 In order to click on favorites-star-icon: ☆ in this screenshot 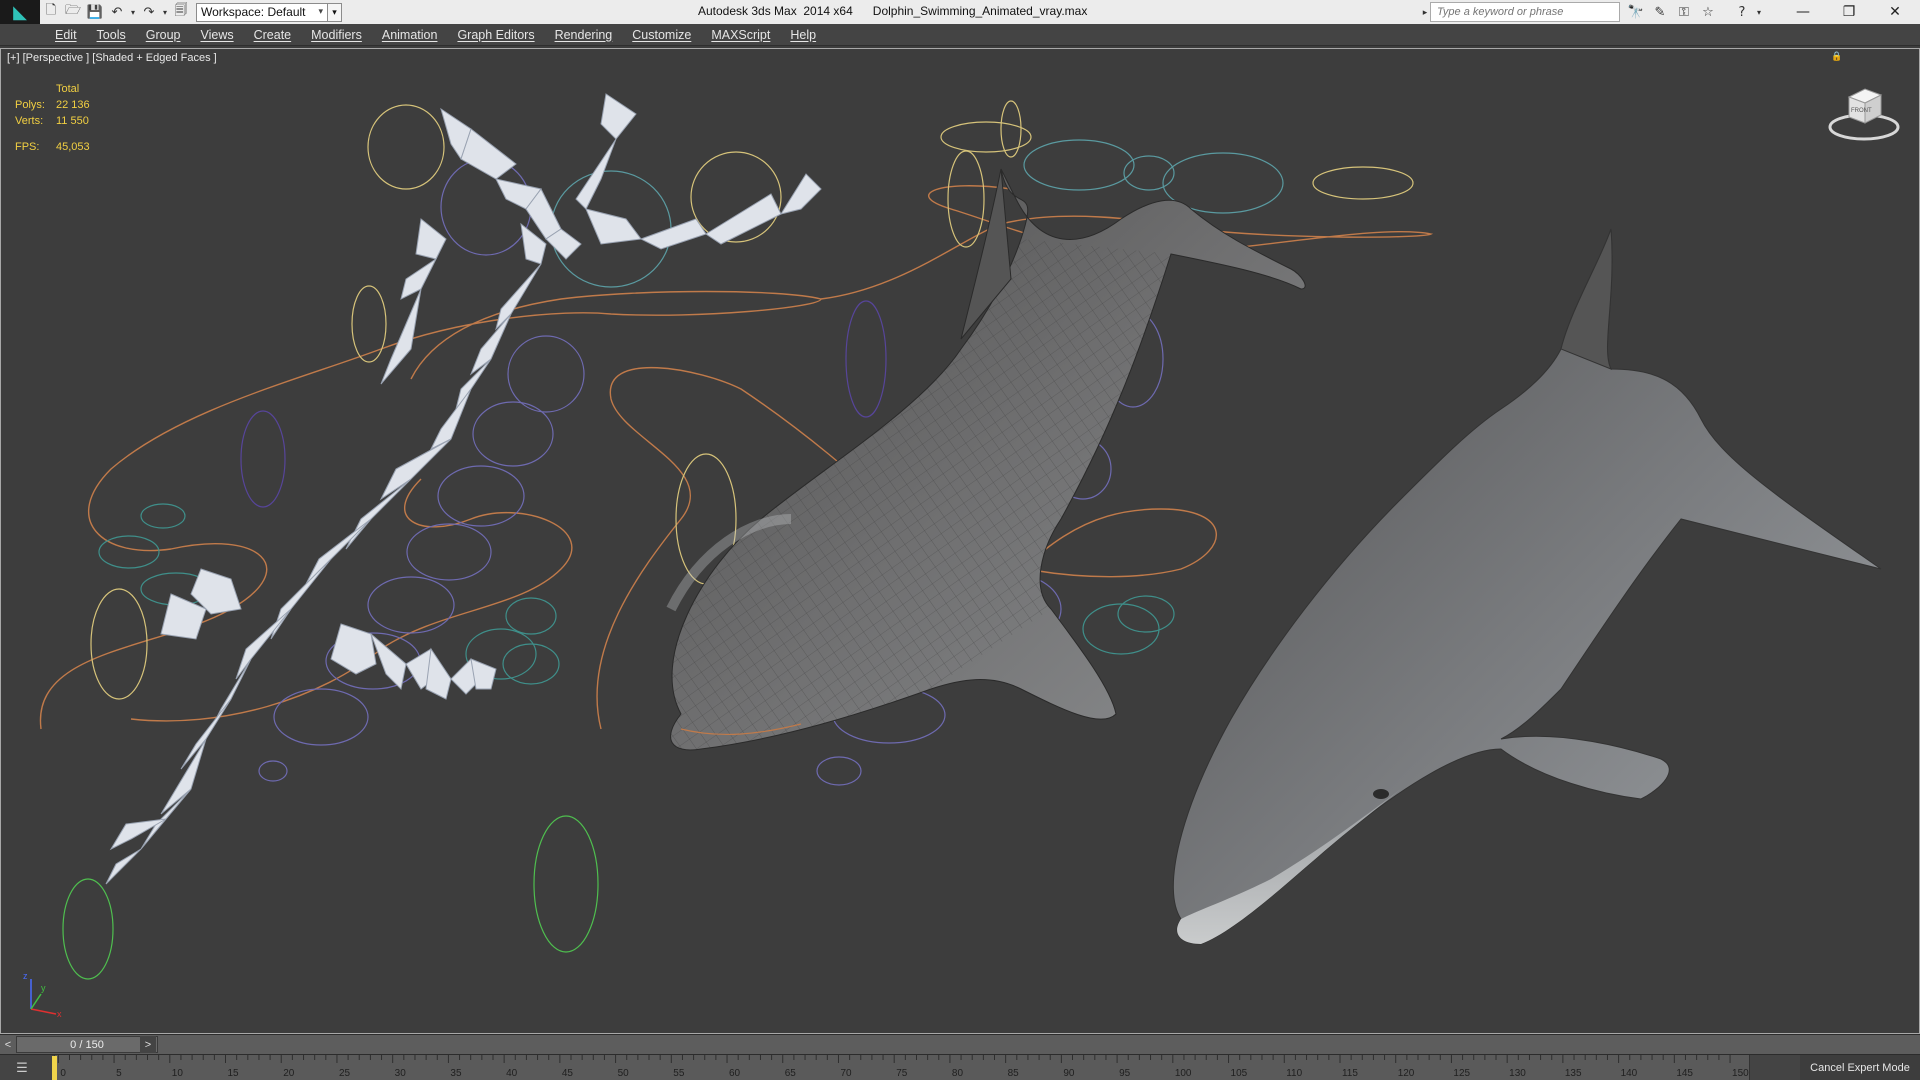, I will do `click(1708, 12)`.